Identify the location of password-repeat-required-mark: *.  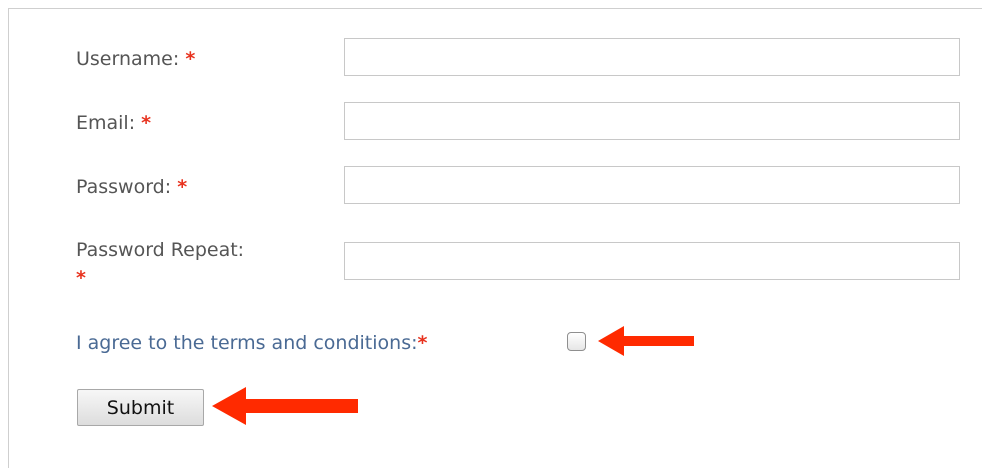
(81, 278).